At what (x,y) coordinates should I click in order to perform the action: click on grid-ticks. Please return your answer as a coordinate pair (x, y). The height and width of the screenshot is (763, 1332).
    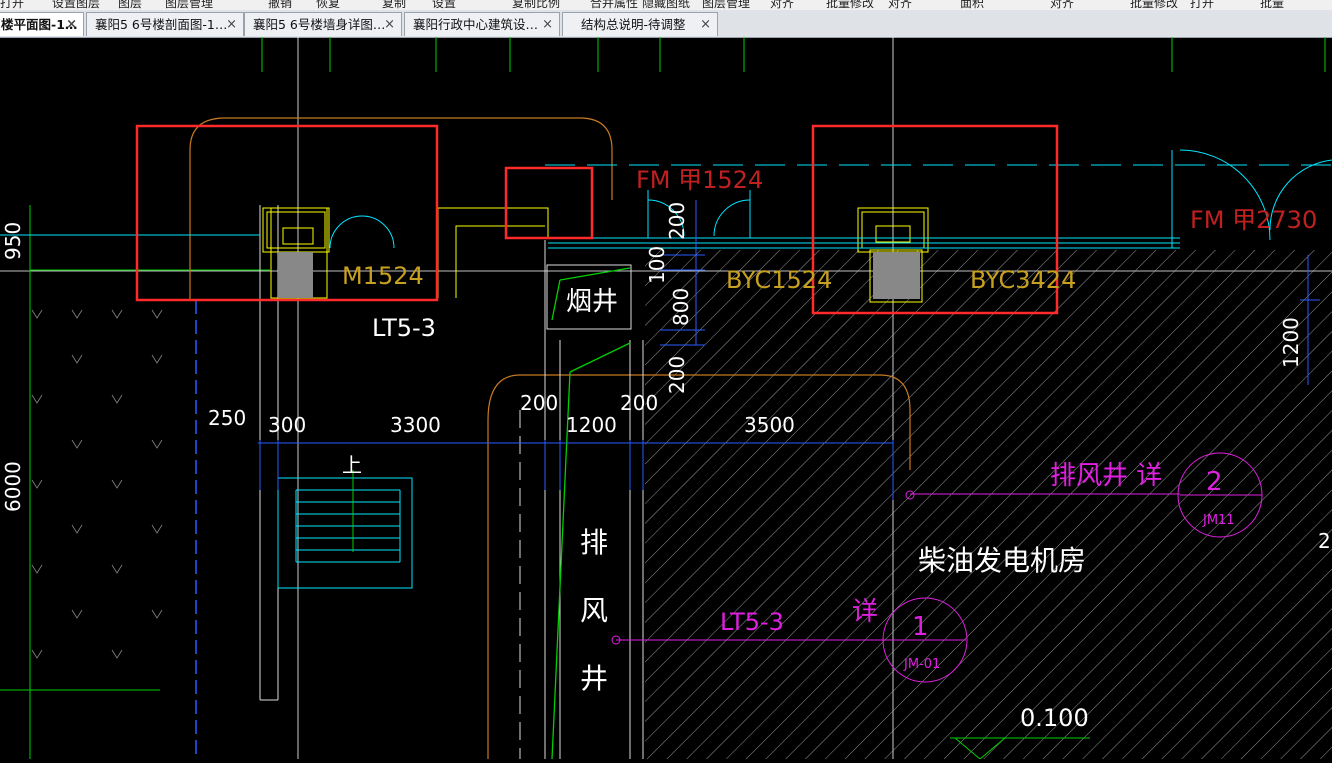
    Looking at the image, I should click on (793, 54).